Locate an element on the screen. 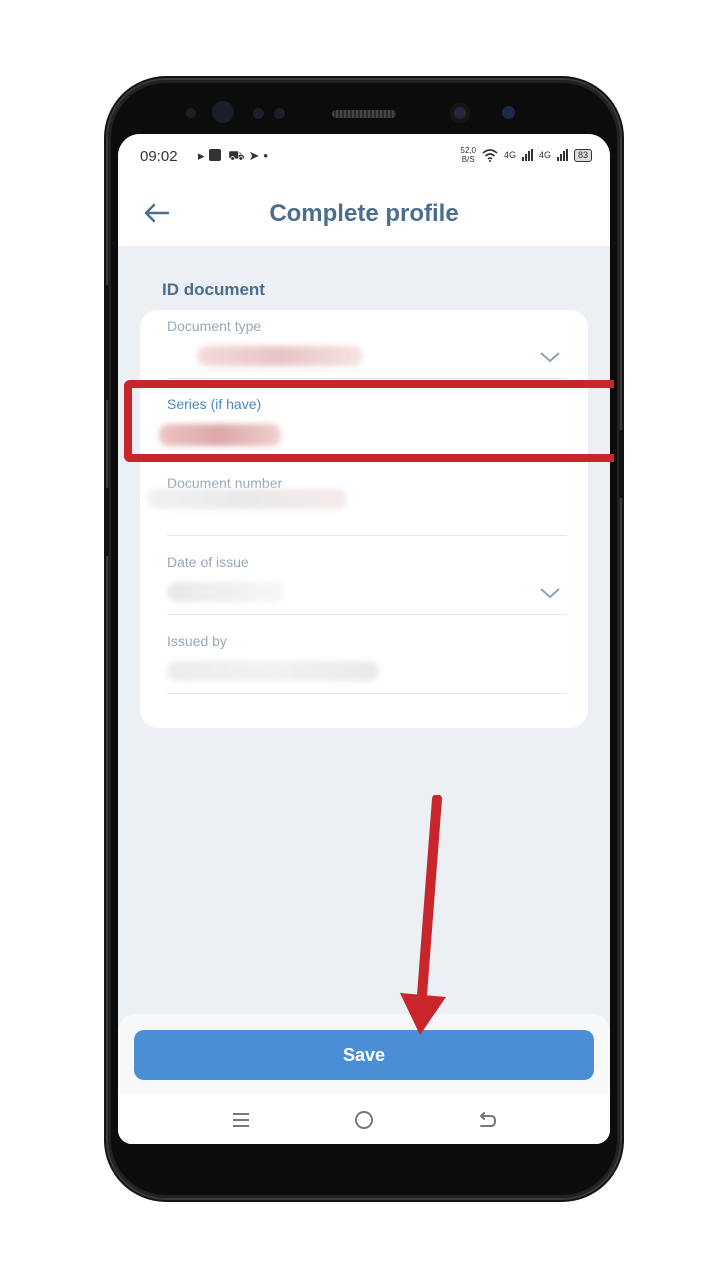 The height and width of the screenshot is (1280, 728). status-bar: 09:02 ▸ ⛟➤• 52,0 B/S 4G 4G 83 is located at coordinates (364, 156).